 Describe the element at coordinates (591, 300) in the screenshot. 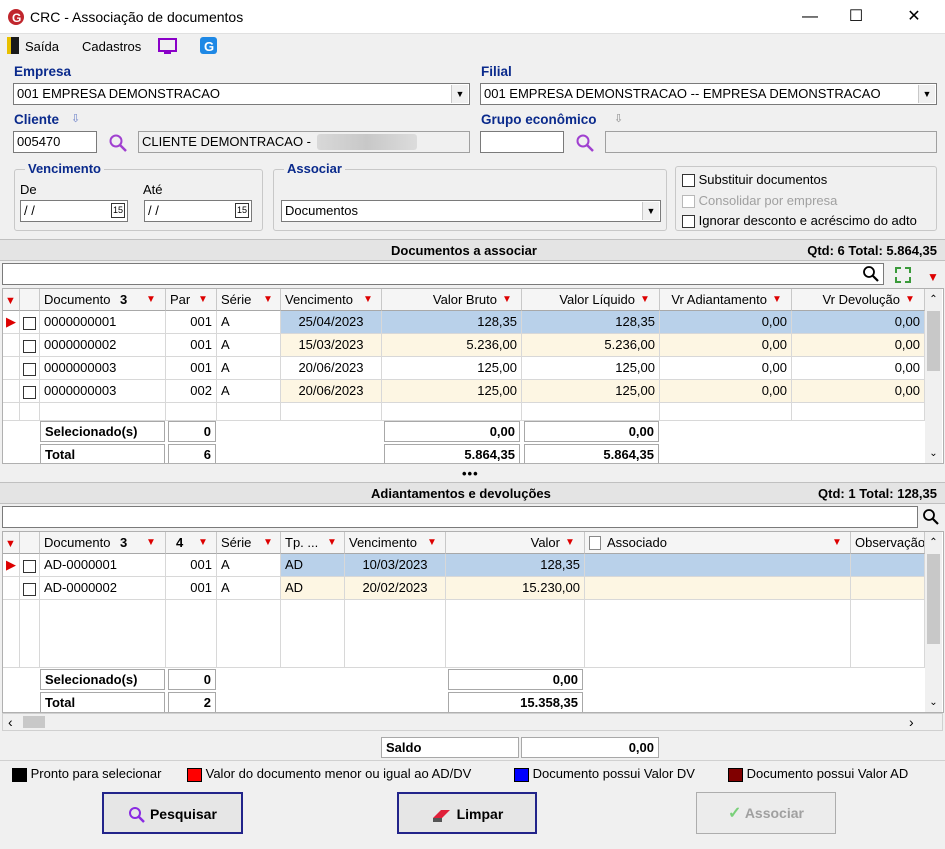

I see `col-valor-liquido: Valor Líquido ▼` at that location.